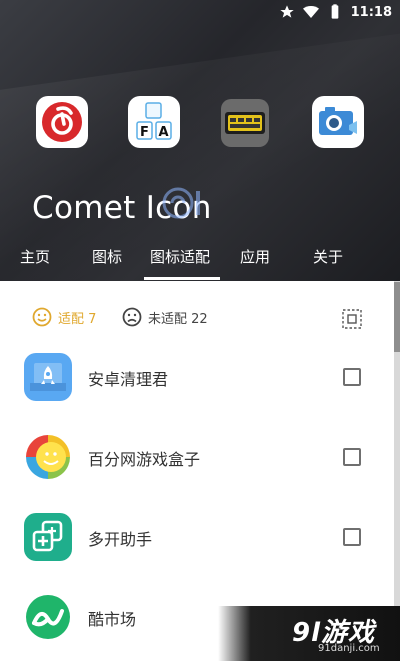 This screenshot has height=661, width=400. What do you see at coordinates (107, 256) in the screenshot?
I see `tab-icons: 图标` at bounding box center [107, 256].